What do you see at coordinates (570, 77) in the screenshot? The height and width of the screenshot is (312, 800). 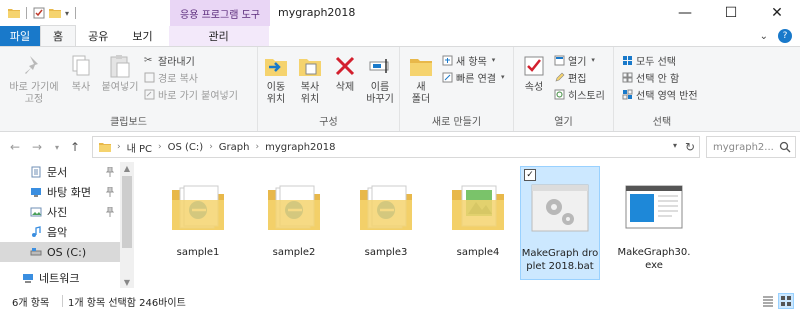 I see `edit-button: 편집` at bounding box center [570, 77].